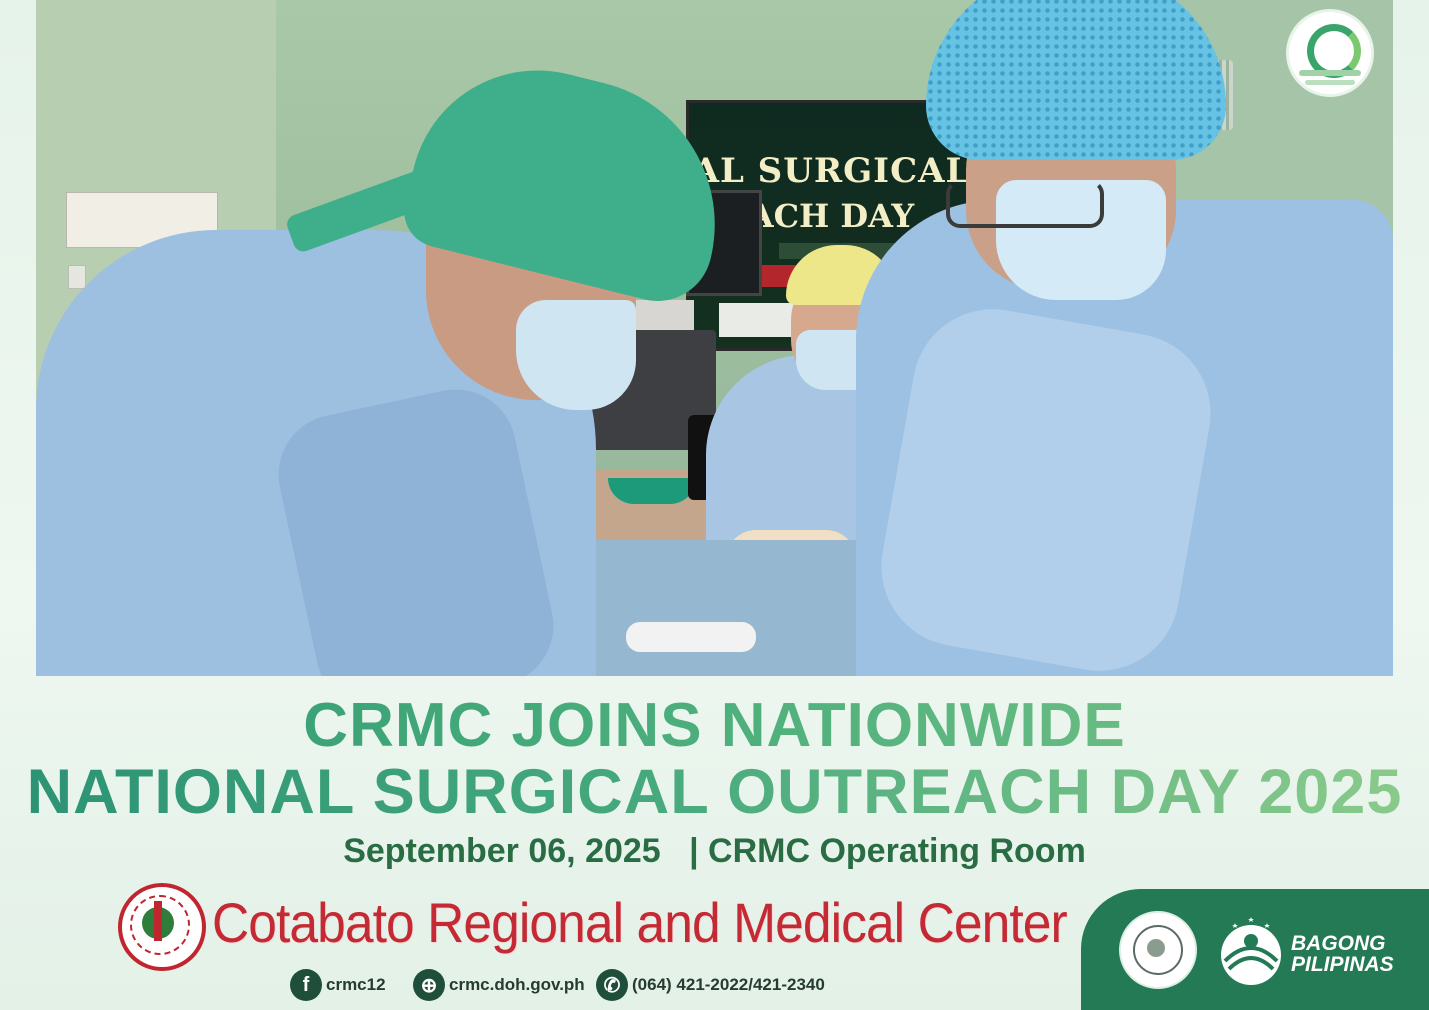  I want to click on contact-text: (064) 421-2022/421-2340, so click(728, 984).